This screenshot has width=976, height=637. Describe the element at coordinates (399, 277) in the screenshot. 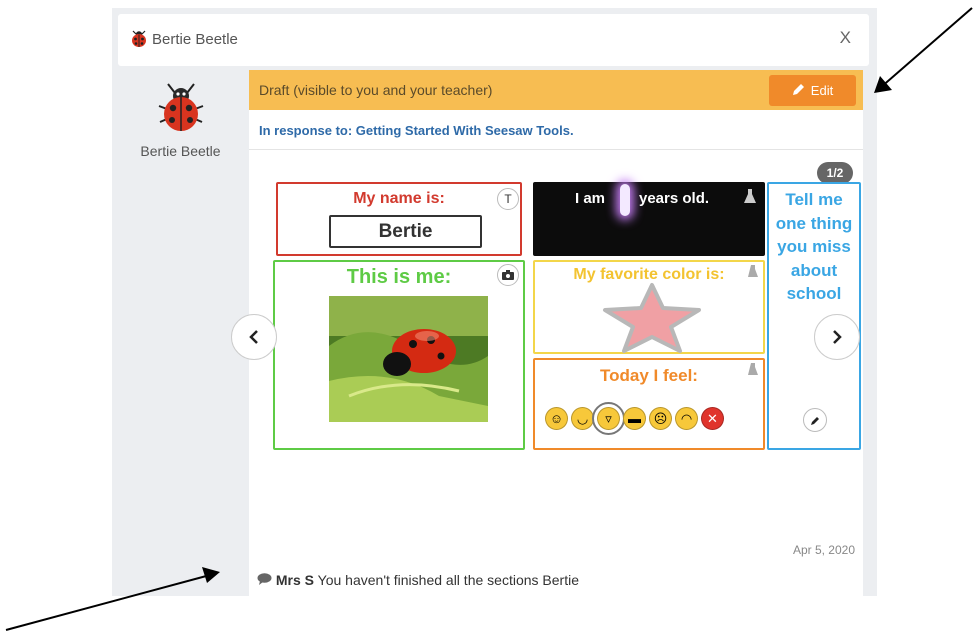

I see `me-box-title: This is me:` at that location.